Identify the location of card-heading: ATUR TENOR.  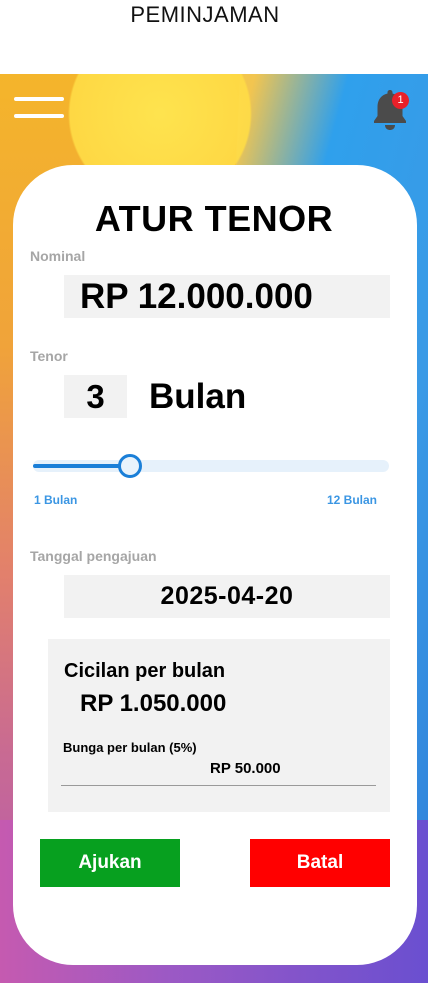
(214, 218).